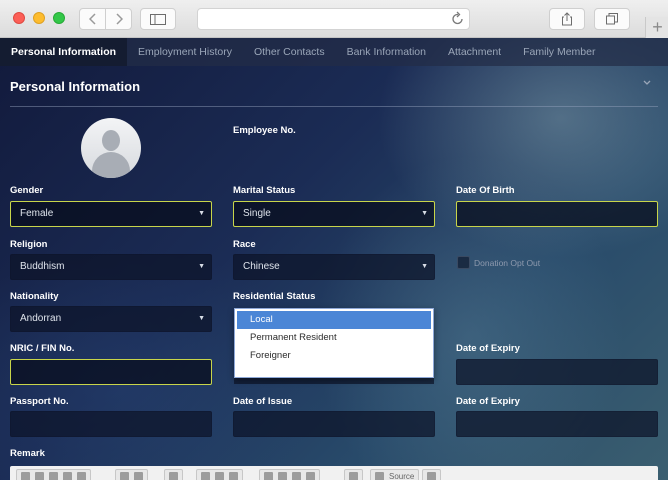 This screenshot has width=668, height=480. I want to click on minimize-window-button, so click(39, 18).